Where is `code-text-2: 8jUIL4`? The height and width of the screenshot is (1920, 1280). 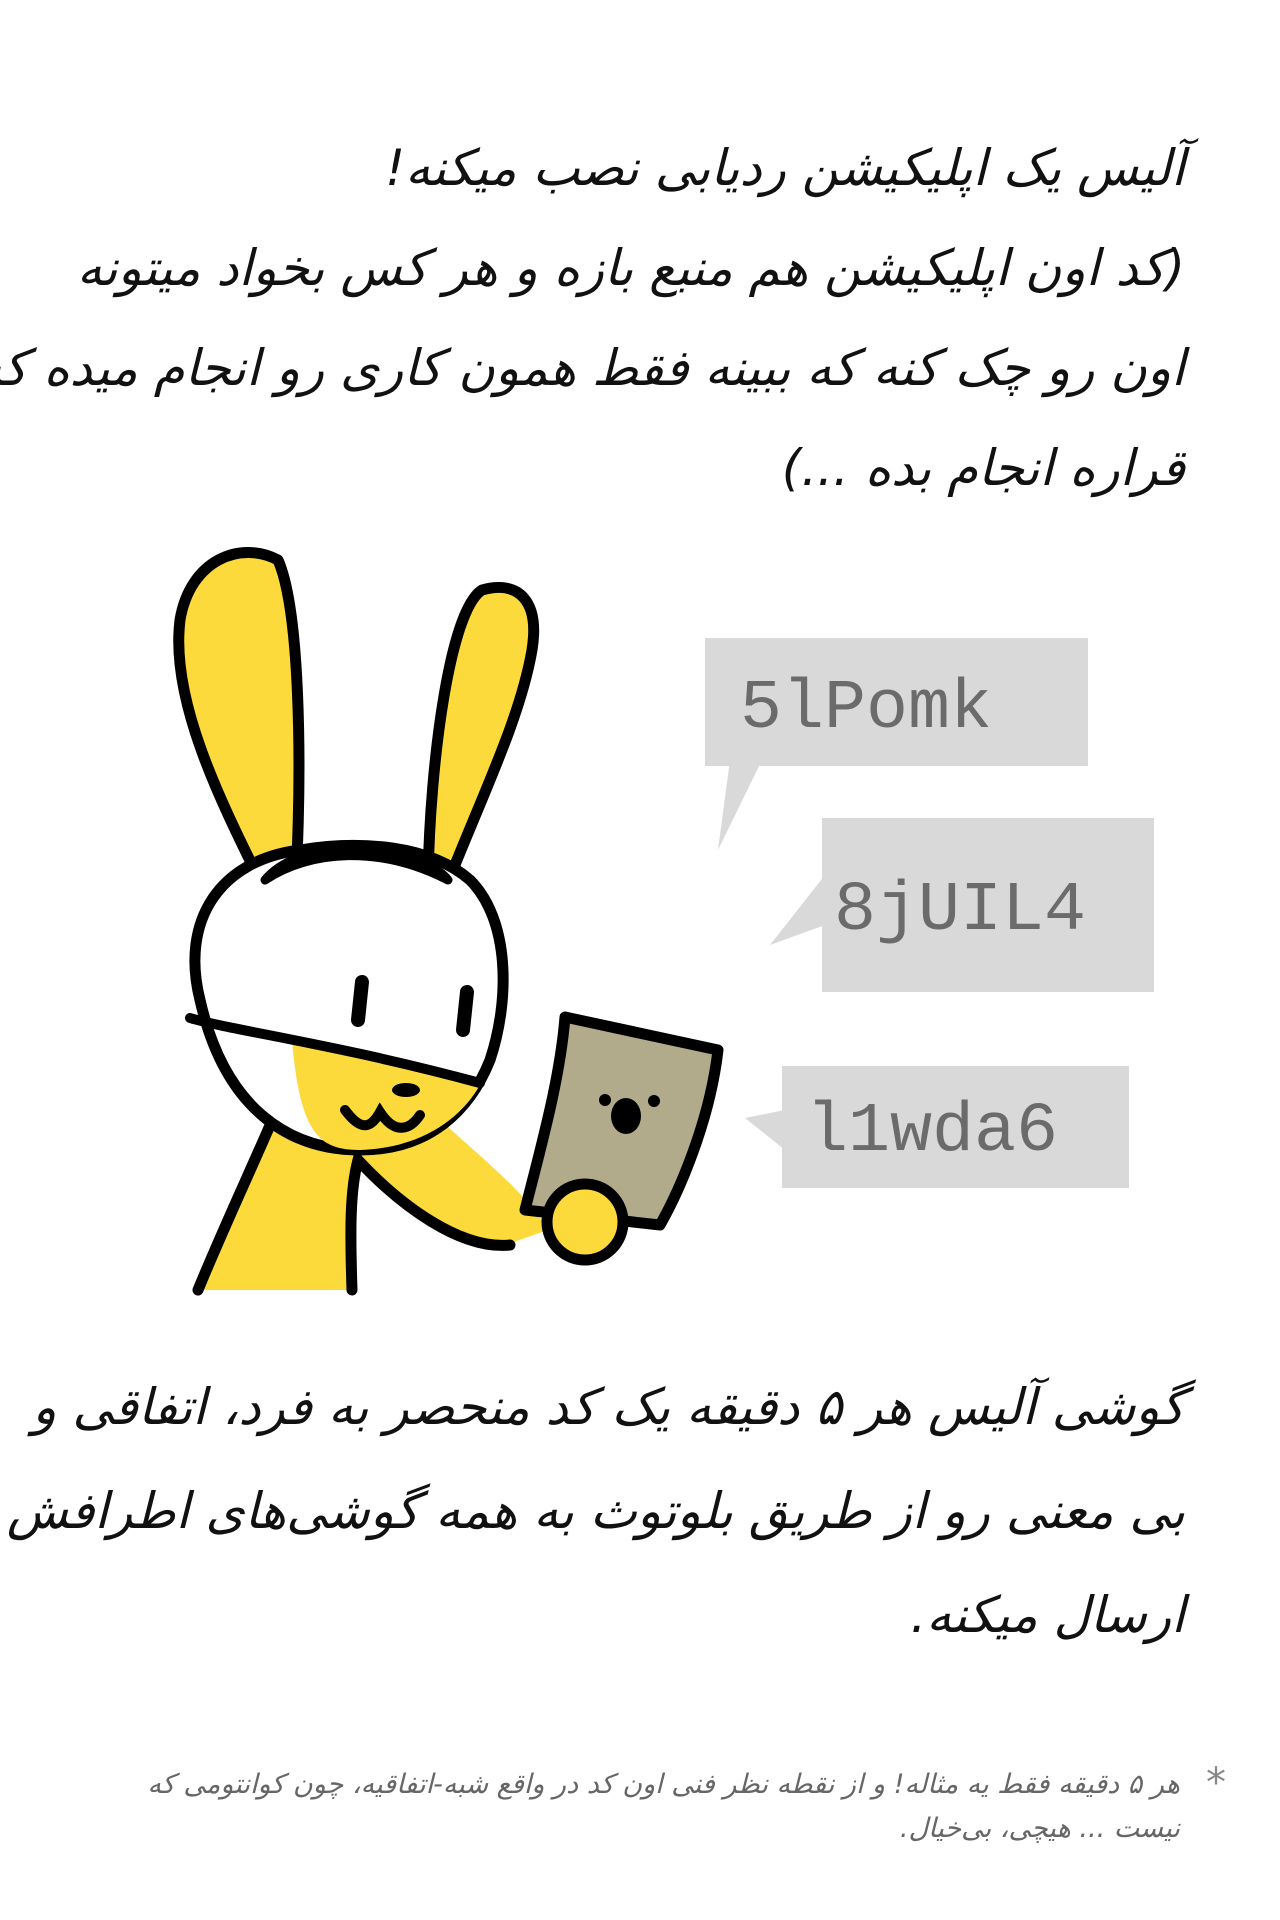 code-text-2: 8jUIL4 is located at coordinates (960, 911).